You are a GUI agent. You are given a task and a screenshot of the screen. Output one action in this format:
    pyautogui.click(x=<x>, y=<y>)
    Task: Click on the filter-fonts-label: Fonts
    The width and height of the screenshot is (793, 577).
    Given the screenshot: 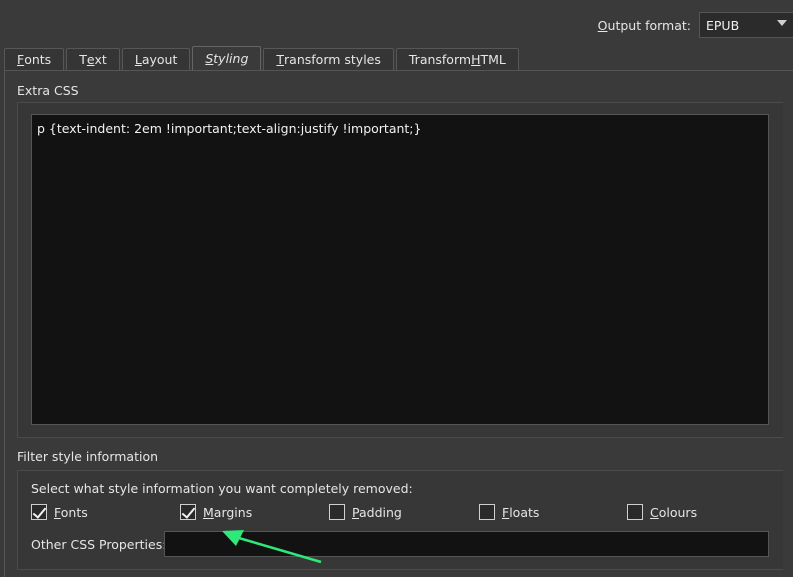 What is the action you would take?
    pyautogui.click(x=71, y=512)
    